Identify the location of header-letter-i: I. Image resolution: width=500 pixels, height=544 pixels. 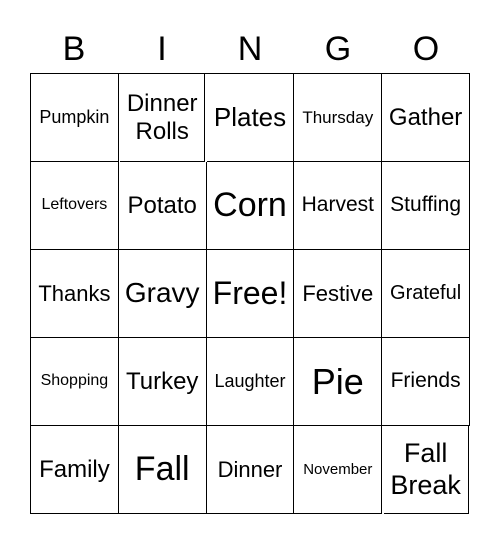
(162, 49).